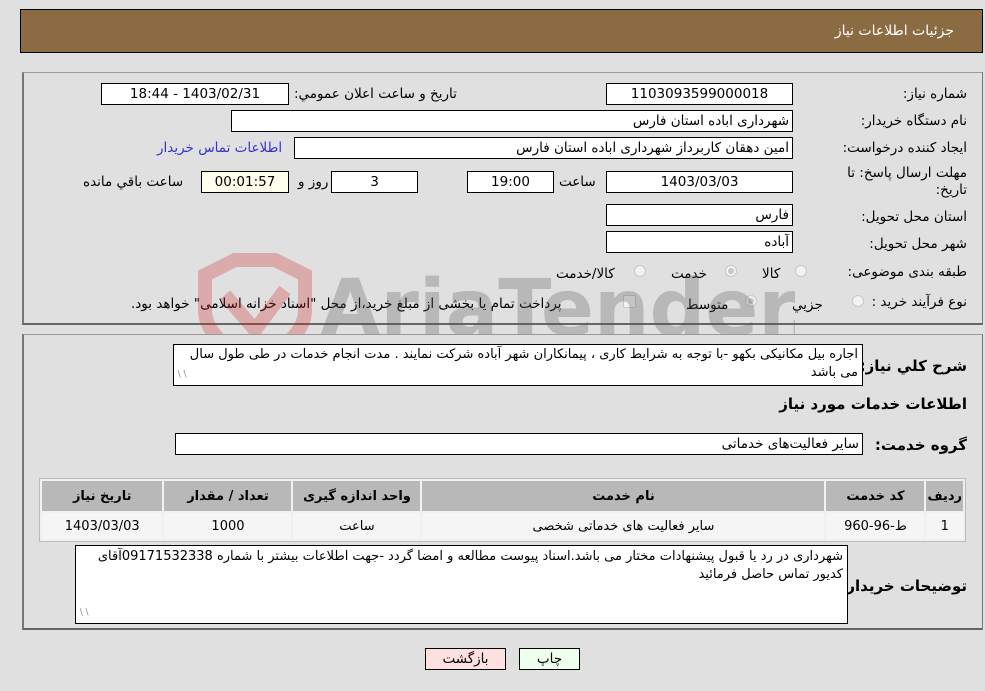 The width and height of the screenshot is (985, 691). Describe the element at coordinates (914, 217) in the screenshot. I see `province-label: استان محل تحویل:` at that location.